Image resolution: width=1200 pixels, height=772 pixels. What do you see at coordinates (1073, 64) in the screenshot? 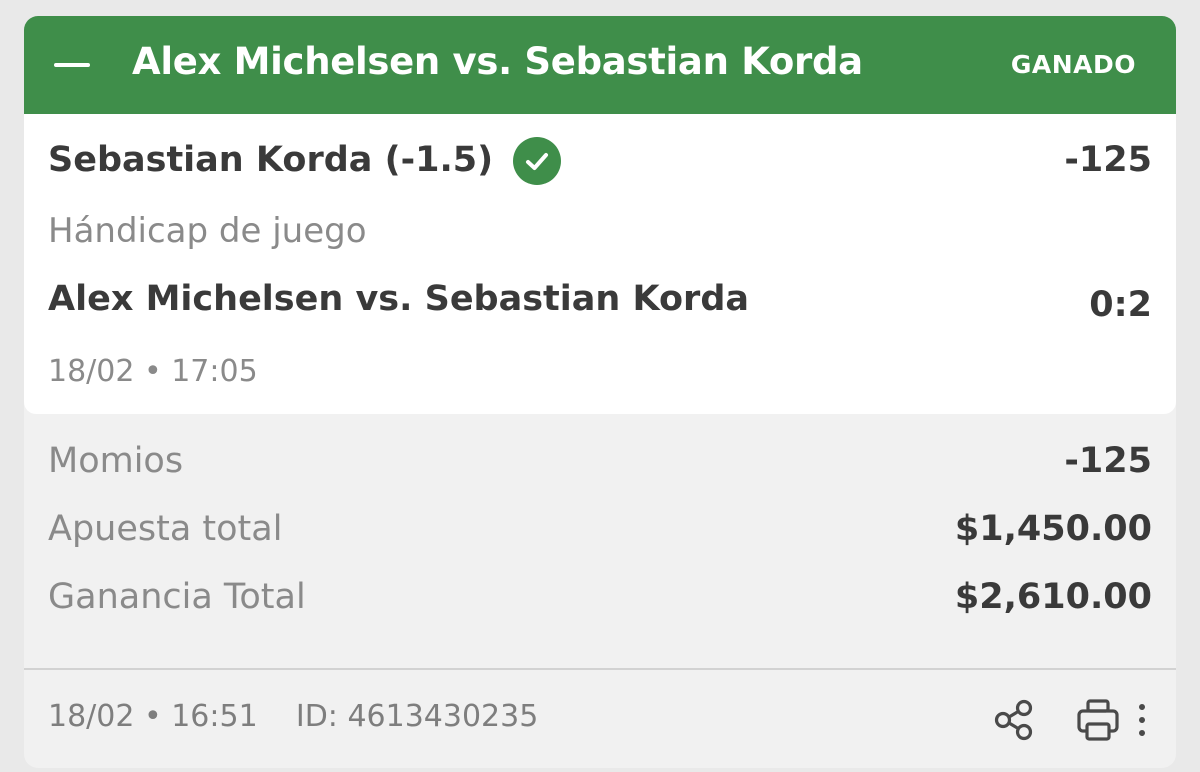
I see `status-badge: GANADO` at bounding box center [1073, 64].